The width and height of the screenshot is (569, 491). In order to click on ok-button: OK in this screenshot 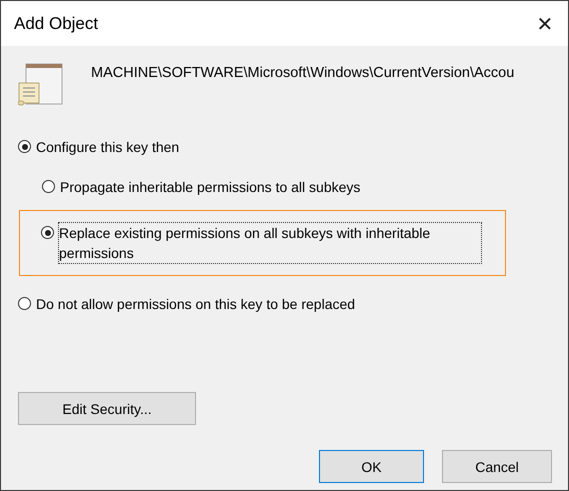, I will do `click(371, 466)`.